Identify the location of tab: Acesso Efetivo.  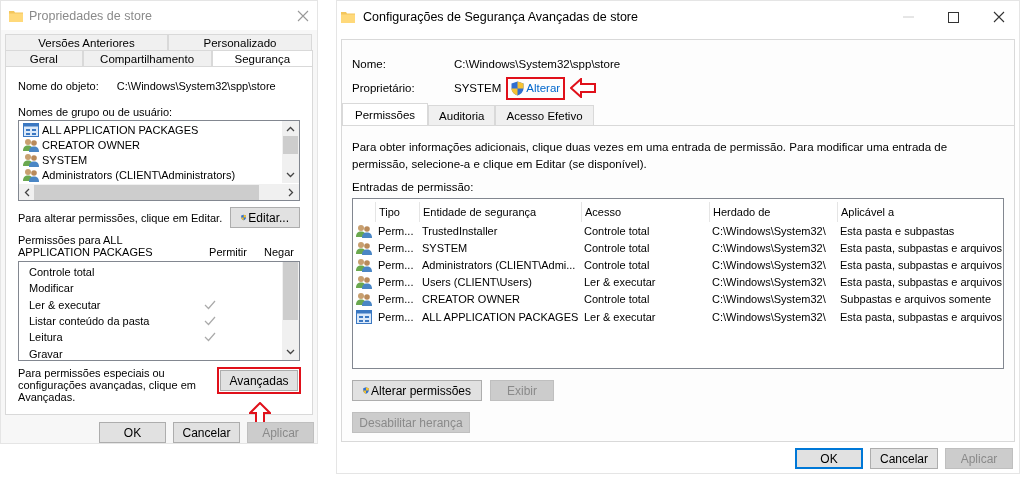
(544, 115).